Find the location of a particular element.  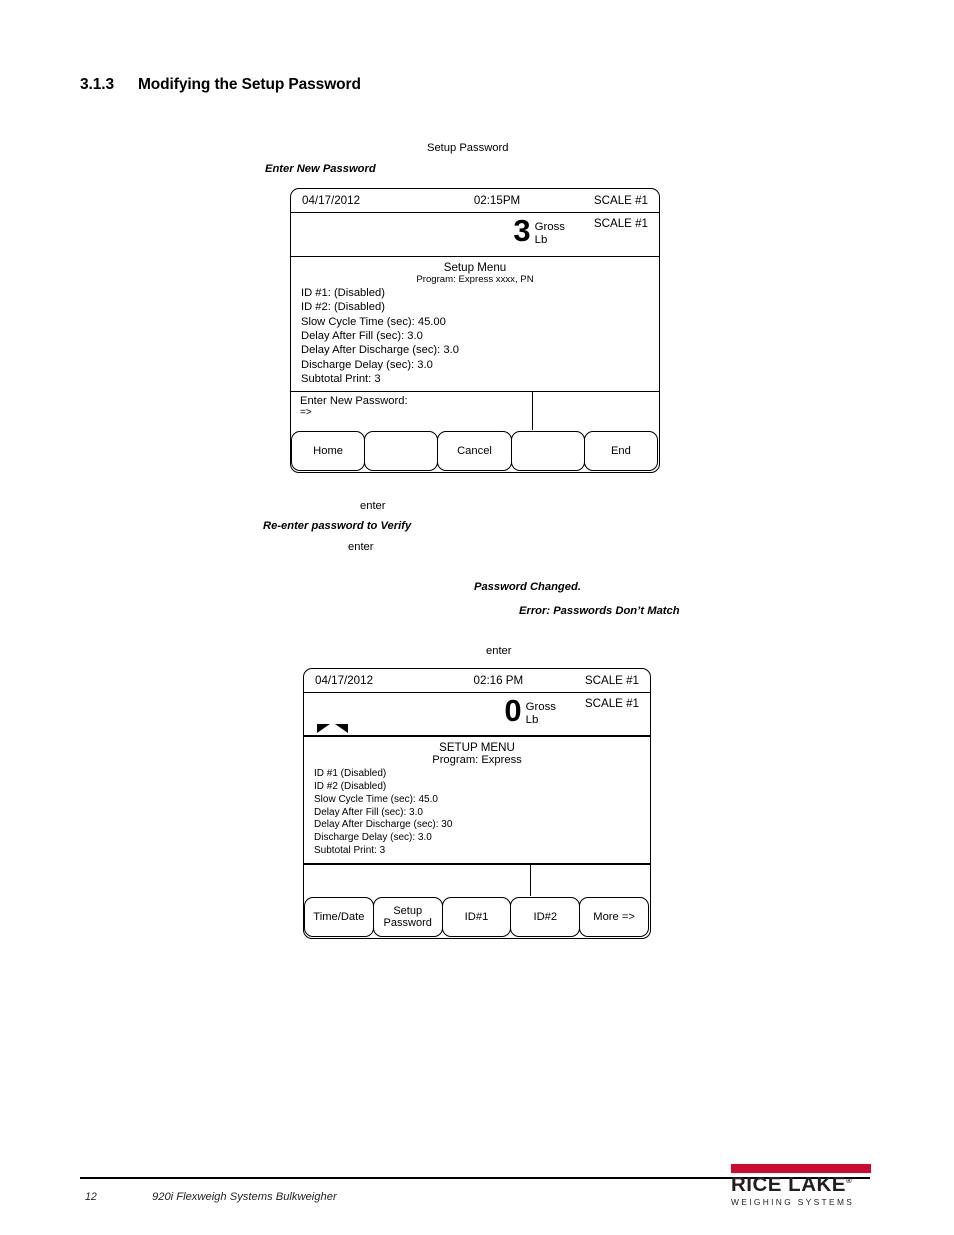

label-re-enter-verify: Re-enter password to Verify is located at coordinates (337, 526).